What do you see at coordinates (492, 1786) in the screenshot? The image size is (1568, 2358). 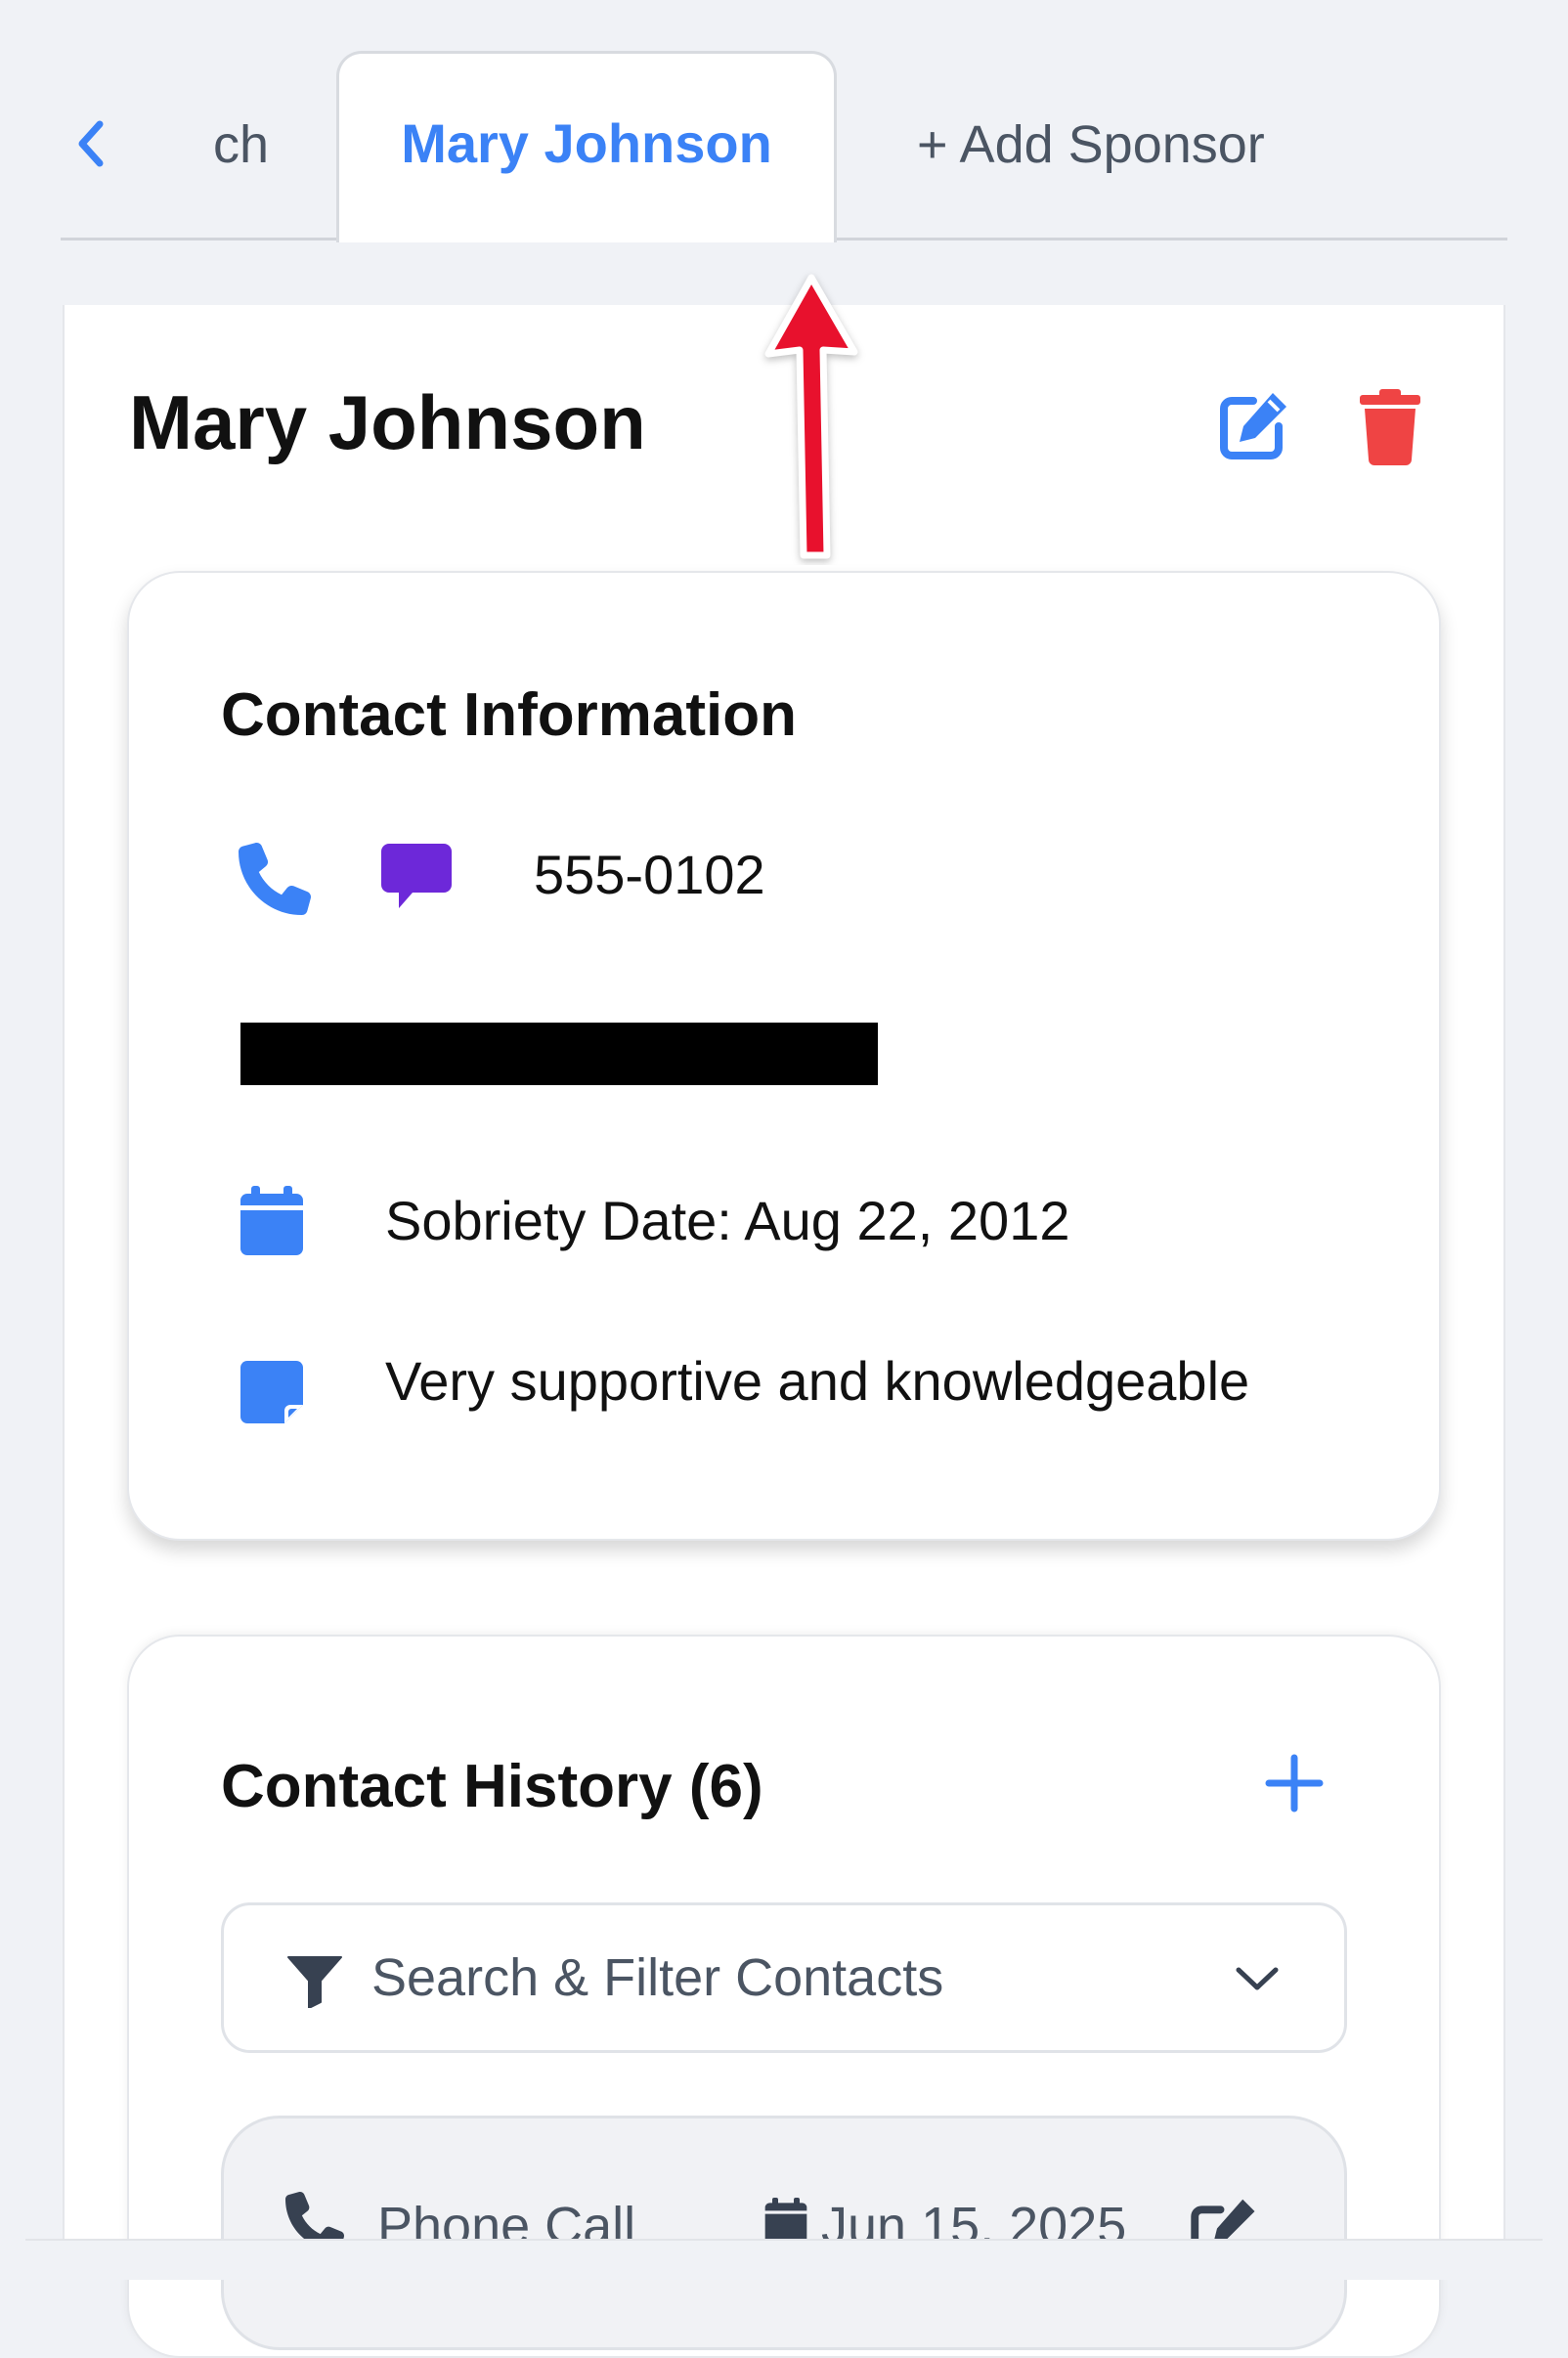 I see `contact-history-heading: Contact History (6)` at bounding box center [492, 1786].